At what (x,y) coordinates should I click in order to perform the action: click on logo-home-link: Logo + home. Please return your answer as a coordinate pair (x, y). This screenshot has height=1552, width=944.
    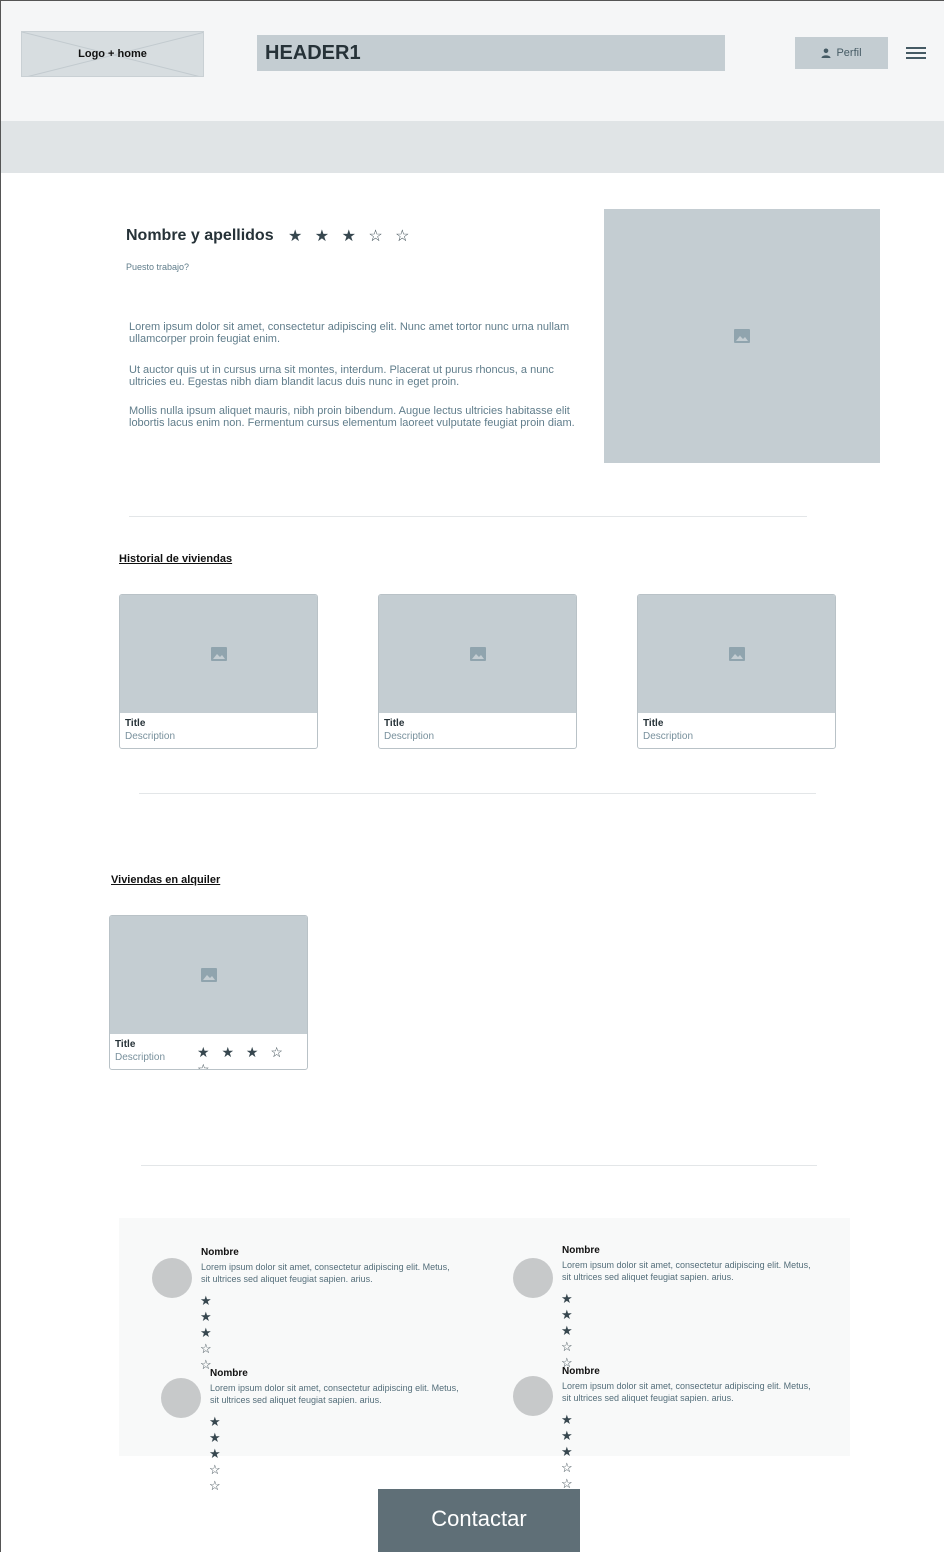
    Looking at the image, I should click on (112, 54).